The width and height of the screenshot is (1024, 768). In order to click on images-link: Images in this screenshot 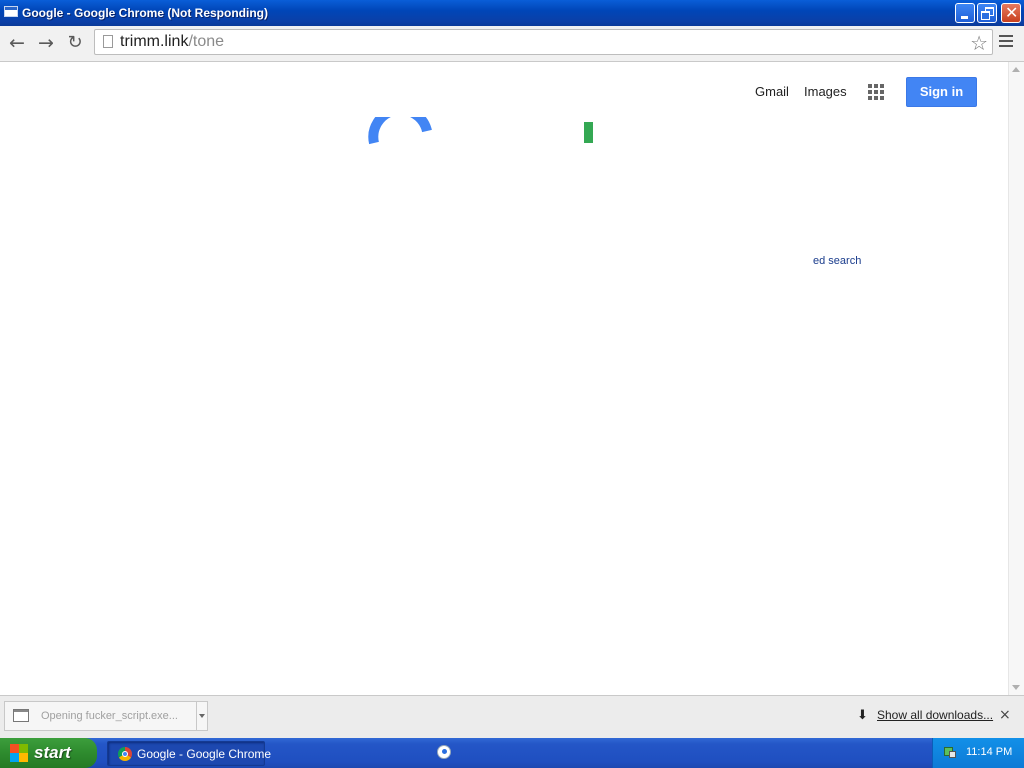, I will do `click(825, 91)`.